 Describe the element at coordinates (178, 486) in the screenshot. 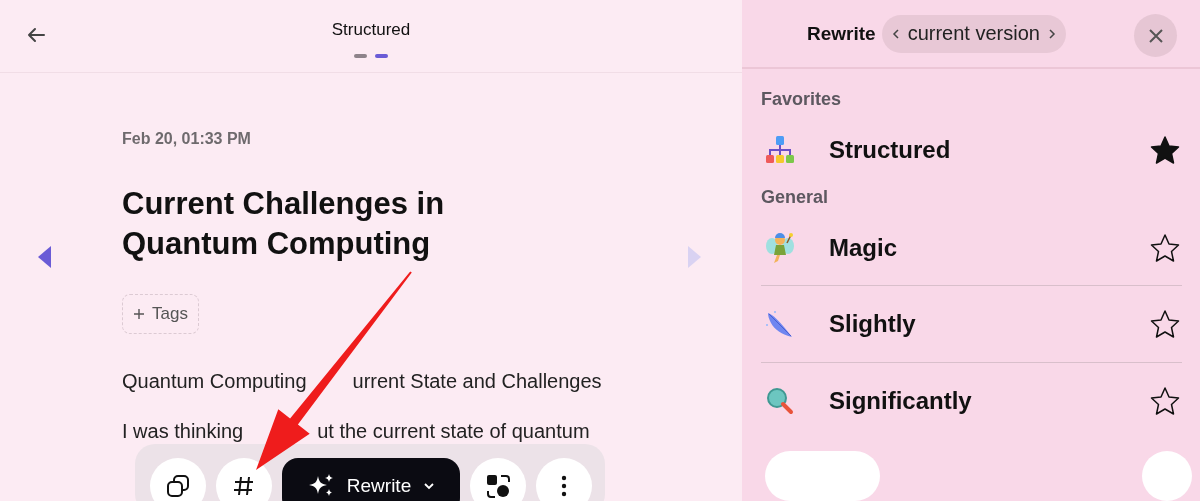

I see `copy-icon` at that location.